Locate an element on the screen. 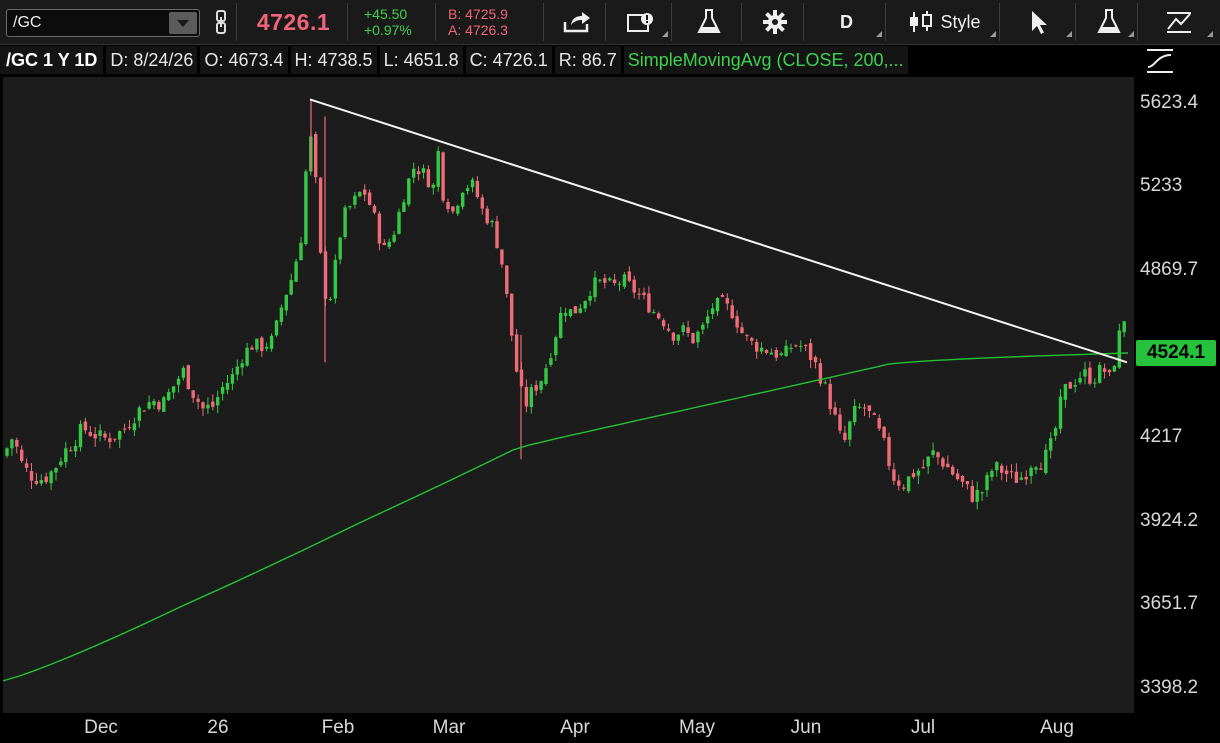 The width and height of the screenshot is (1220, 743). style-label: Style is located at coordinates (960, 21).